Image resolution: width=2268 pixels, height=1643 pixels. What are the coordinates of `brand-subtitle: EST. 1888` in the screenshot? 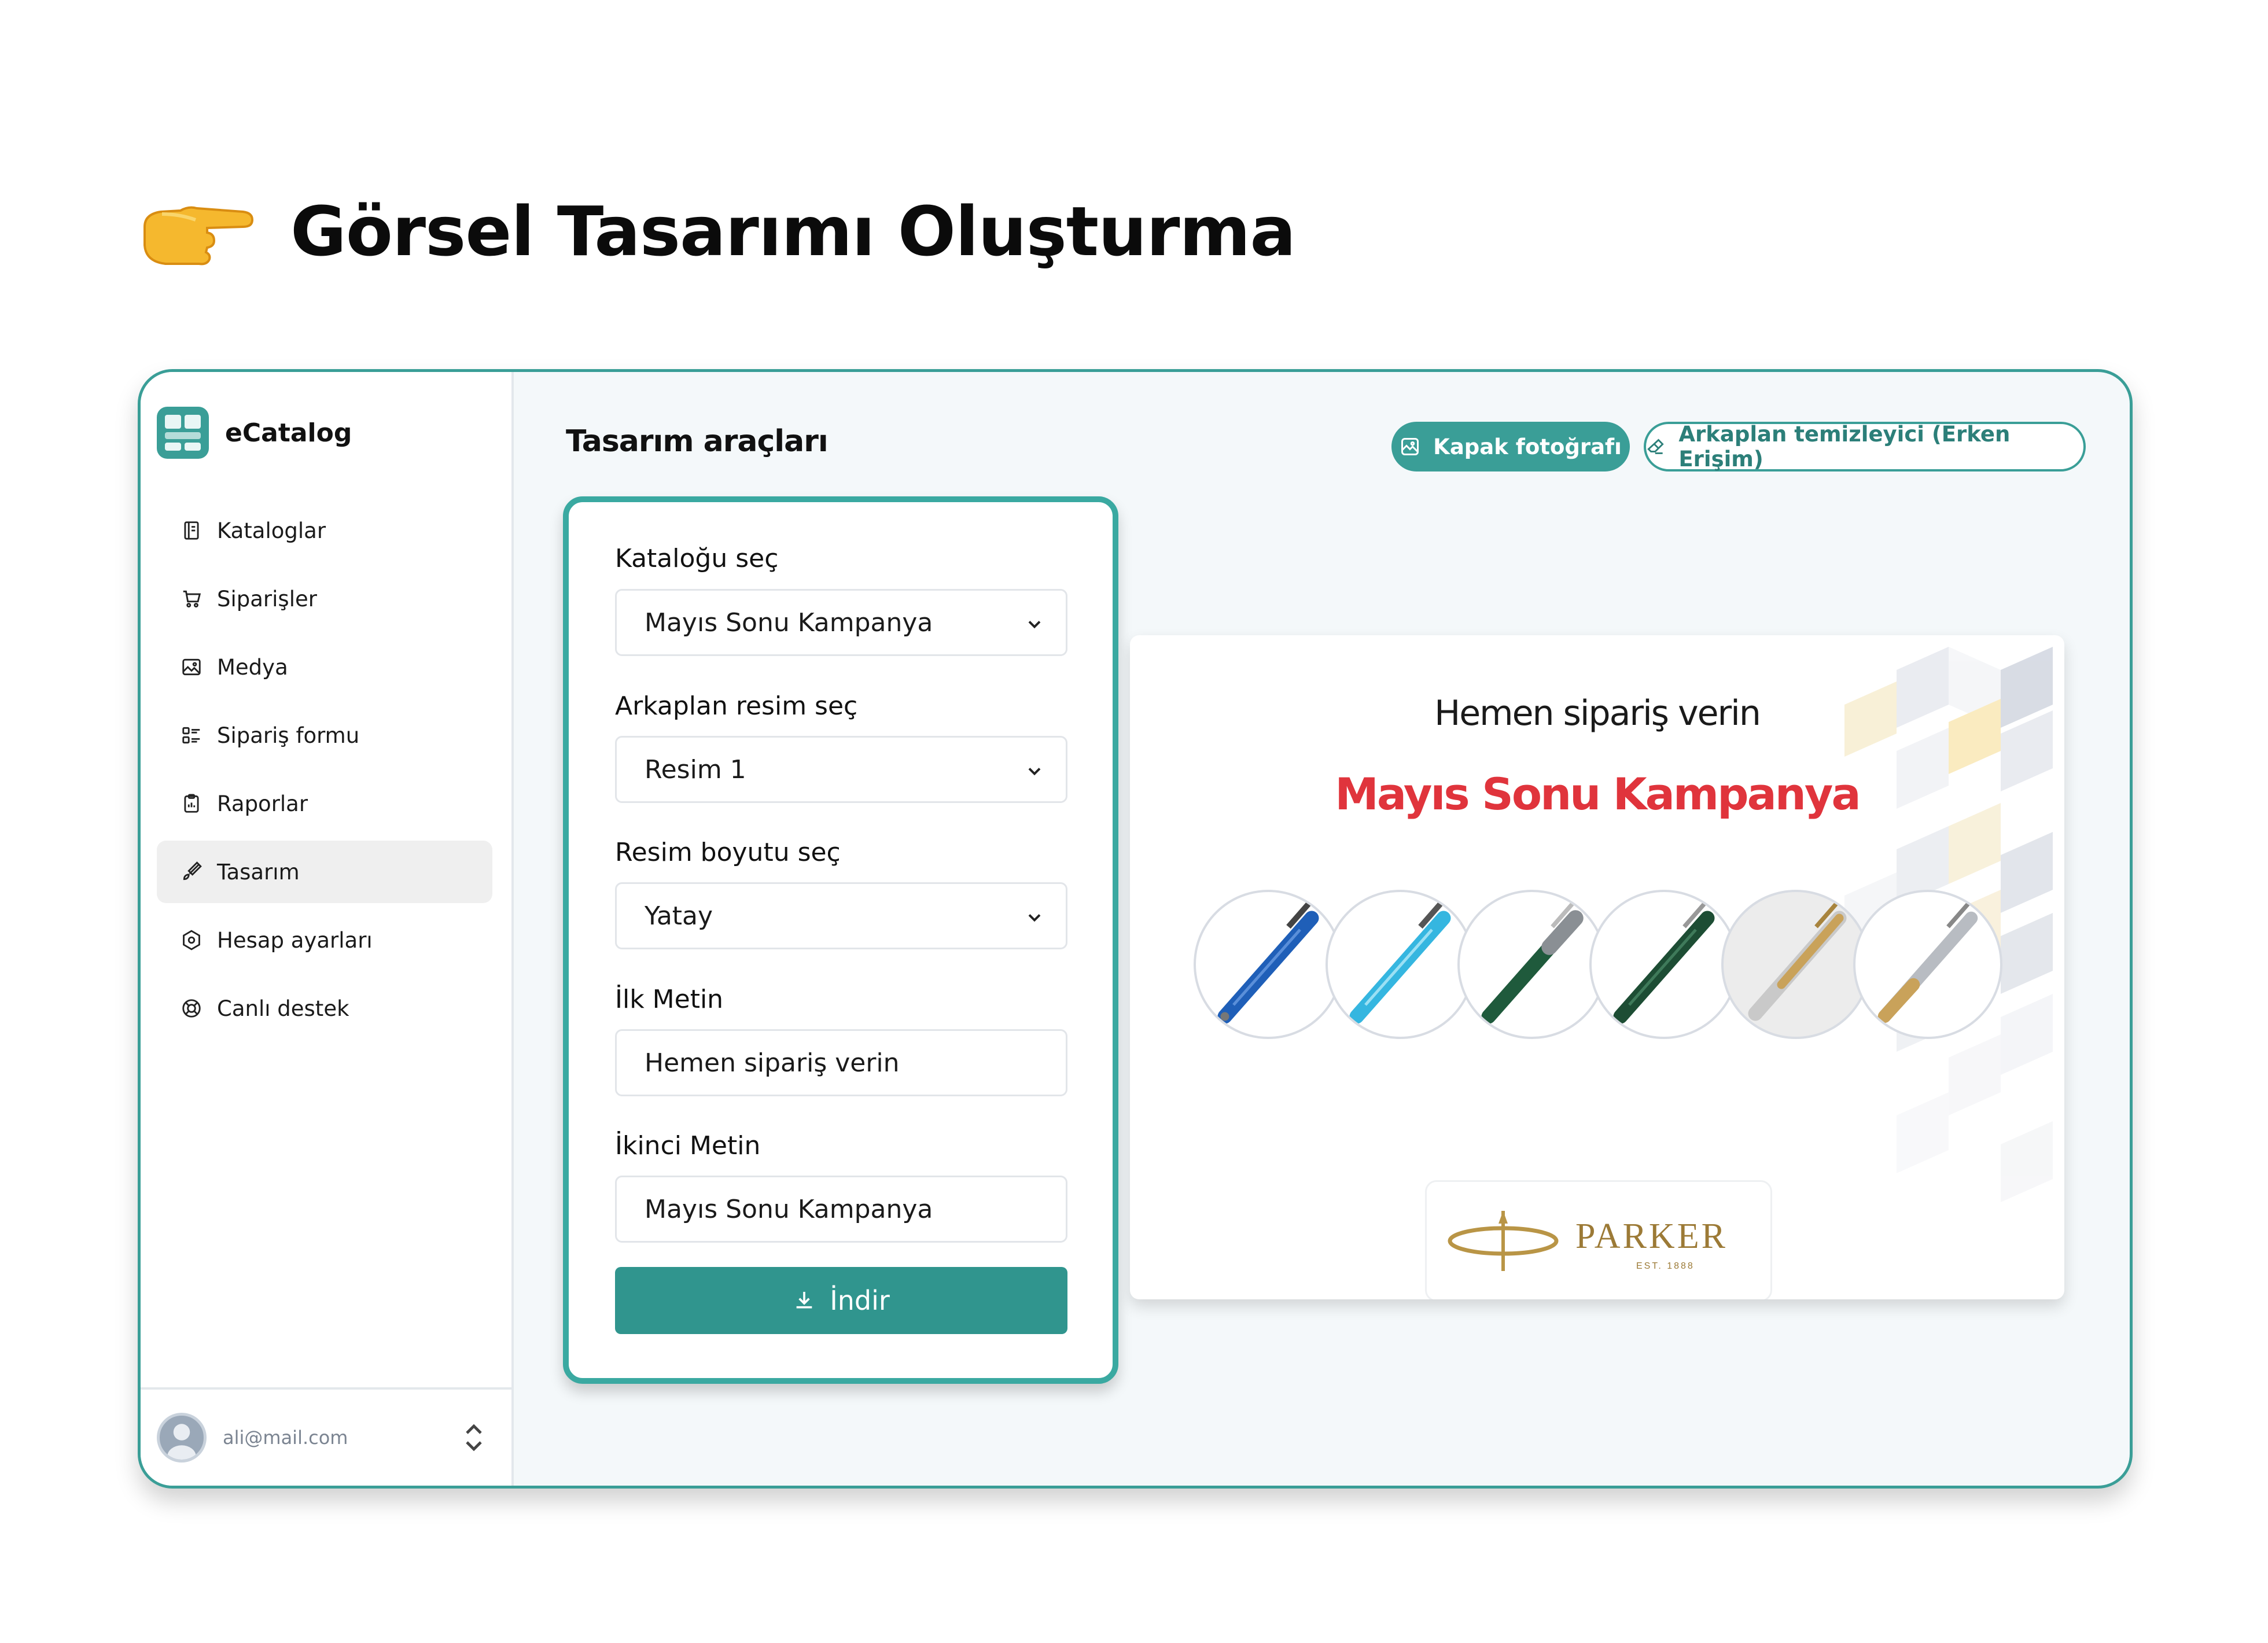 It's located at (1666, 1266).